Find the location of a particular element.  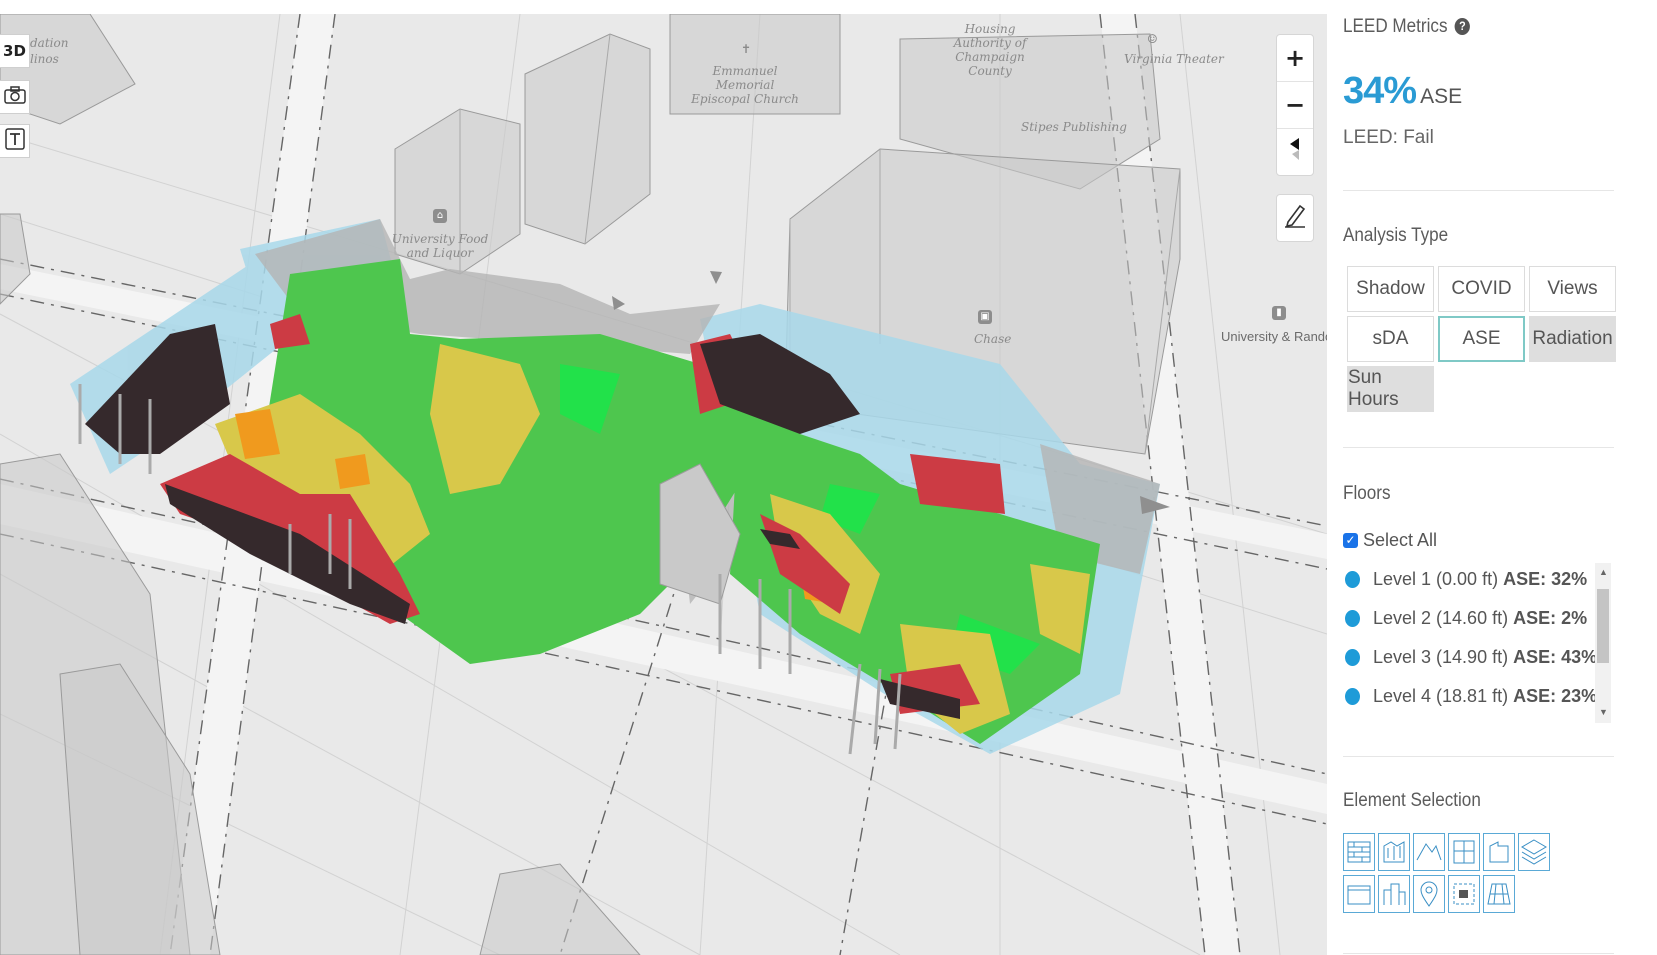

help-icon: ? is located at coordinates (1462, 26).